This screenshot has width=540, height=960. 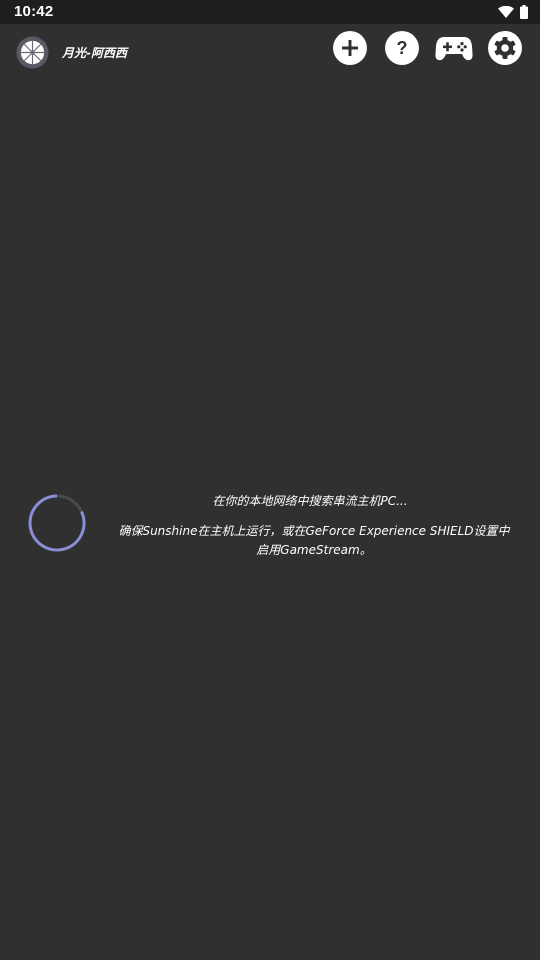 What do you see at coordinates (57, 523) in the screenshot?
I see `loading-spinner` at bounding box center [57, 523].